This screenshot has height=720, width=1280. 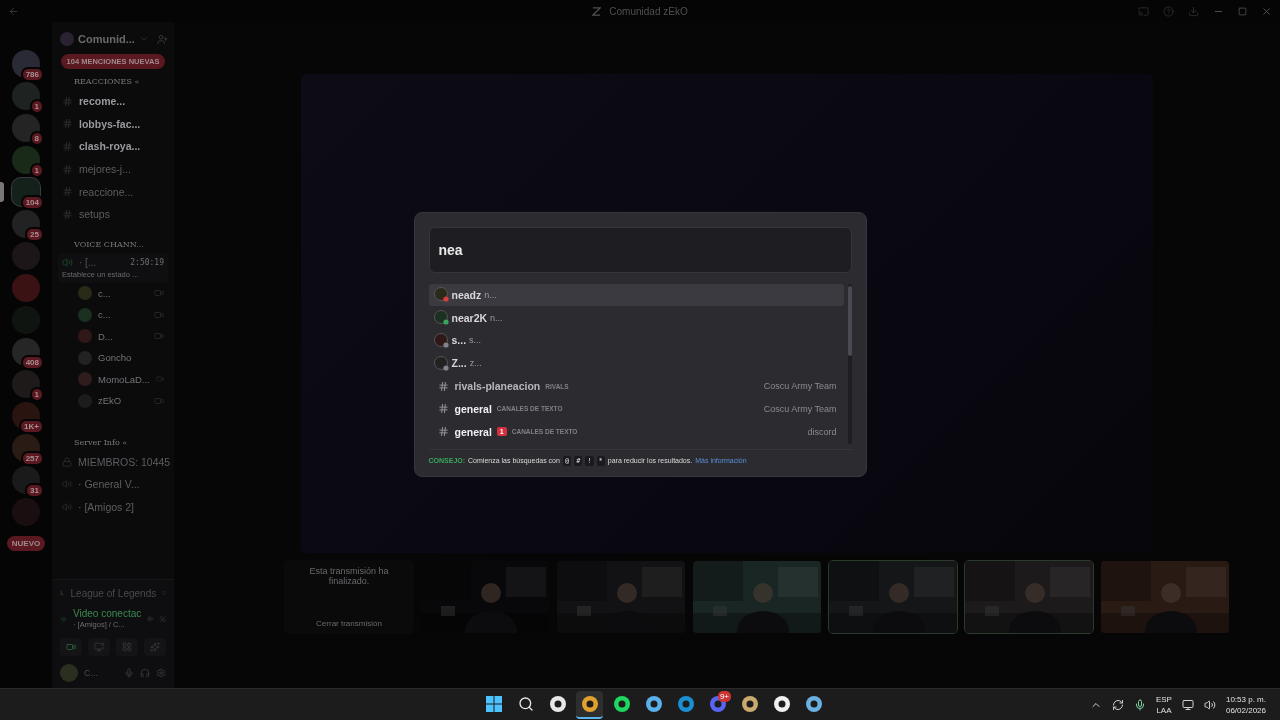 I want to click on mention-count: 408, so click(x=32, y=362).